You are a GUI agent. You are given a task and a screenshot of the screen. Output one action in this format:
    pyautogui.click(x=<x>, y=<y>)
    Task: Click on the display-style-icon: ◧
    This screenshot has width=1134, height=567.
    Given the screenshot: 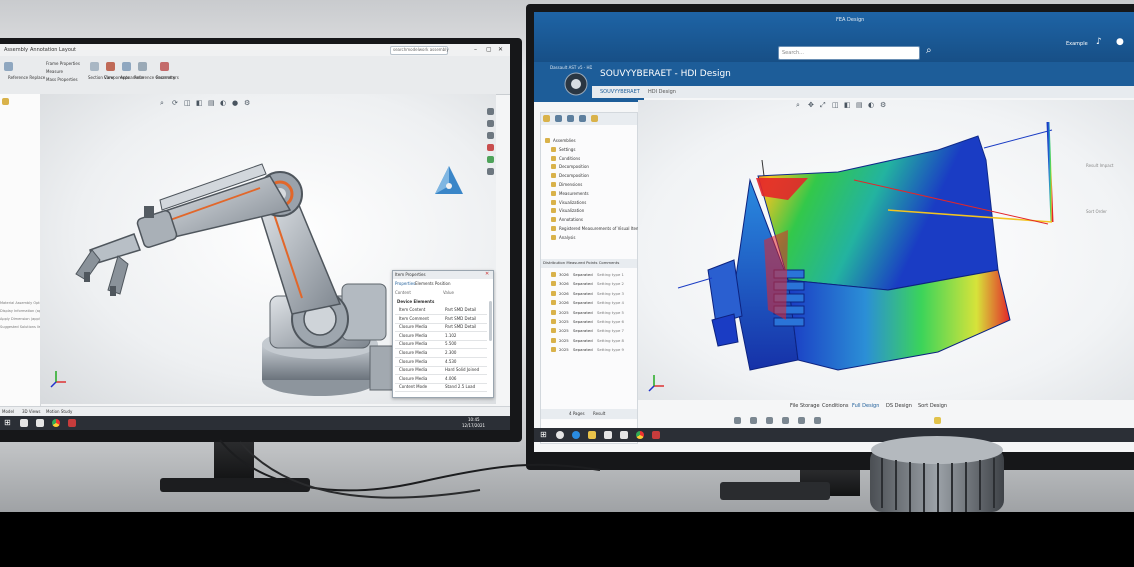 What is the action you would take?
    pyautogui.click(x=199, y=103)
    